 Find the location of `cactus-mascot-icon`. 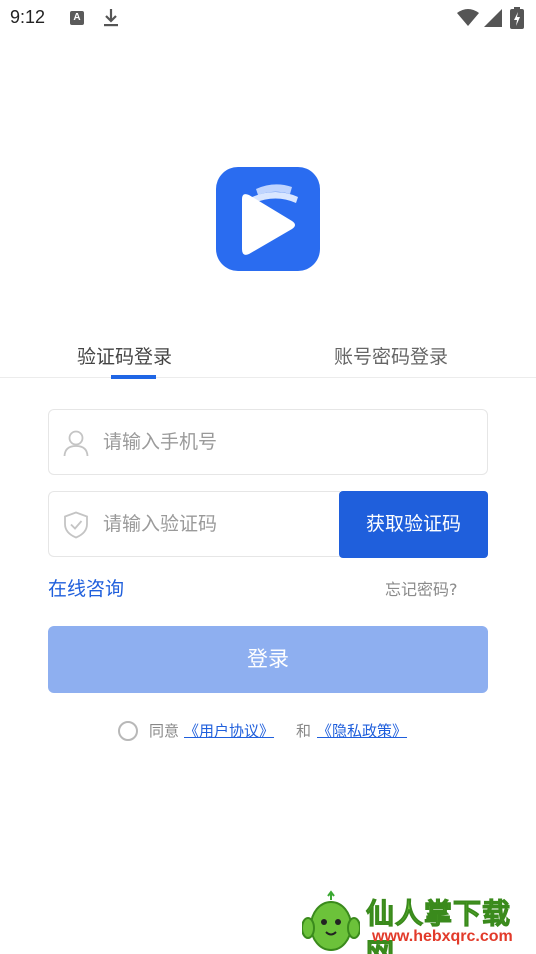

cactus-mascot-icon is located at coordinates (331, 920).